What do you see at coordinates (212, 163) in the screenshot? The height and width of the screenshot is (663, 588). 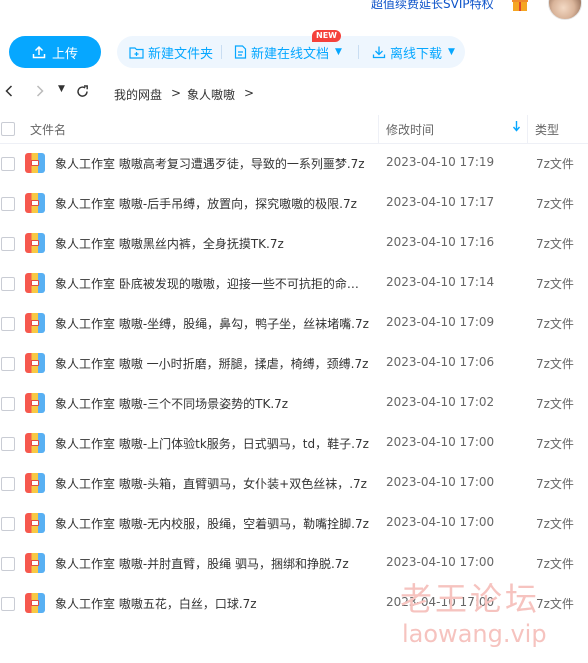 I see `file-name: 象人工作室 嗷嗷高考复习遭遇歹徒，导致的一系列噩梦.7z` at bounding box center [212, 163].